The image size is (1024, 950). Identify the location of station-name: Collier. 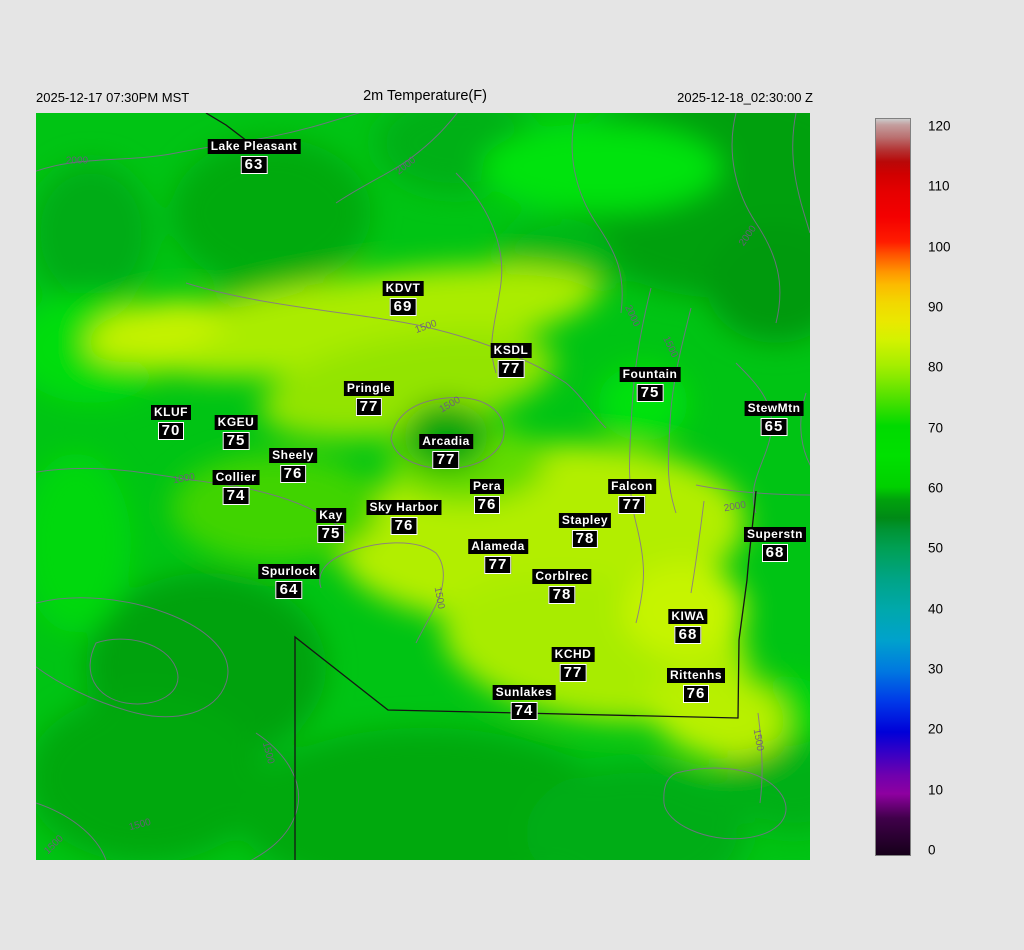
(236, 477).